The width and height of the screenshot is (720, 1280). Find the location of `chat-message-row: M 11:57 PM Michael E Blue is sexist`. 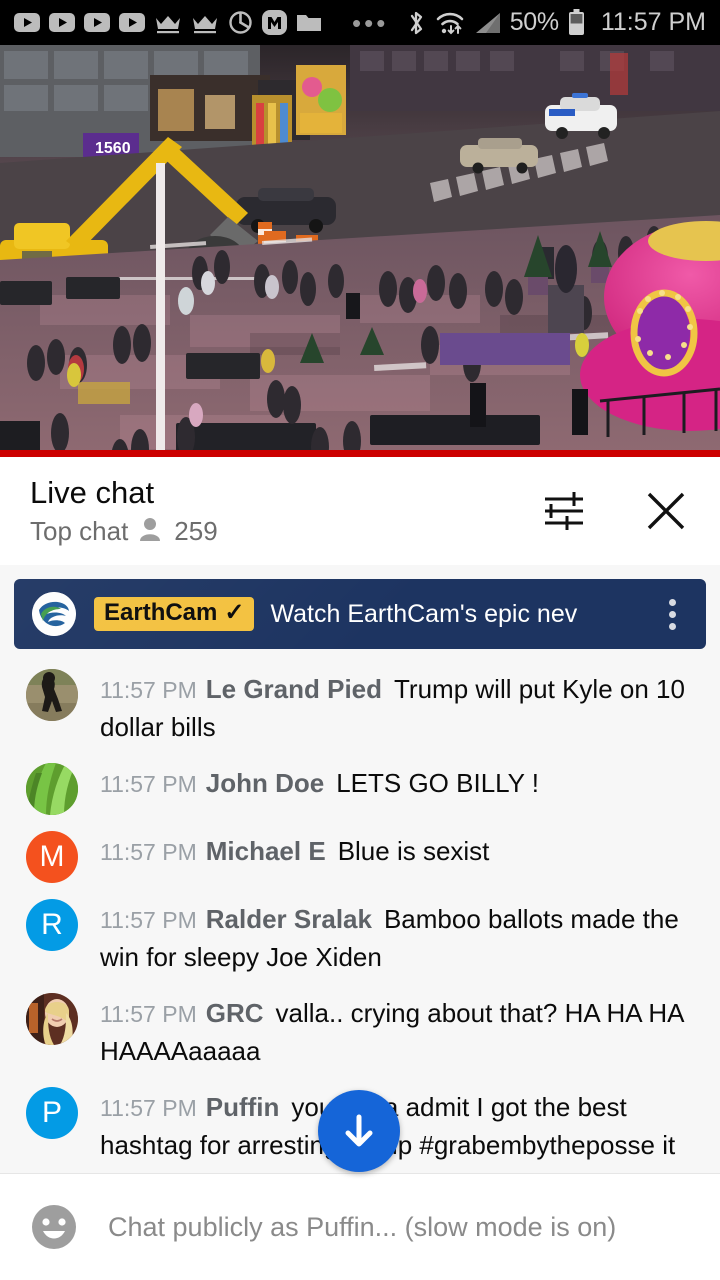

chat-message-row: M 11:57 PM Michael E Blue is sexist is located at coordinates (360, 857).